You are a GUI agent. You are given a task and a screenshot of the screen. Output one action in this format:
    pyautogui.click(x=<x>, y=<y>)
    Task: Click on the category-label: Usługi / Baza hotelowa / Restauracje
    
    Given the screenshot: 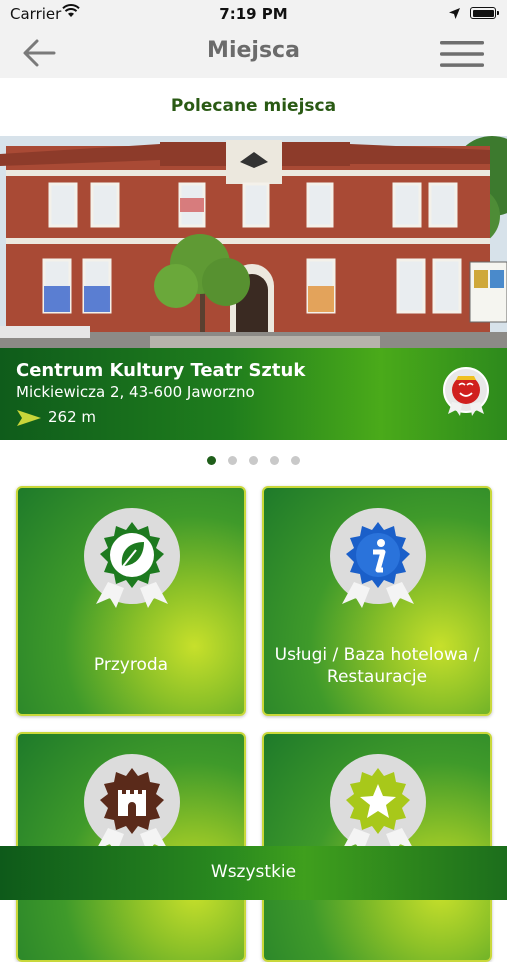 What is the action you would take?
    pyautogui.click(x=377, y=666)
    